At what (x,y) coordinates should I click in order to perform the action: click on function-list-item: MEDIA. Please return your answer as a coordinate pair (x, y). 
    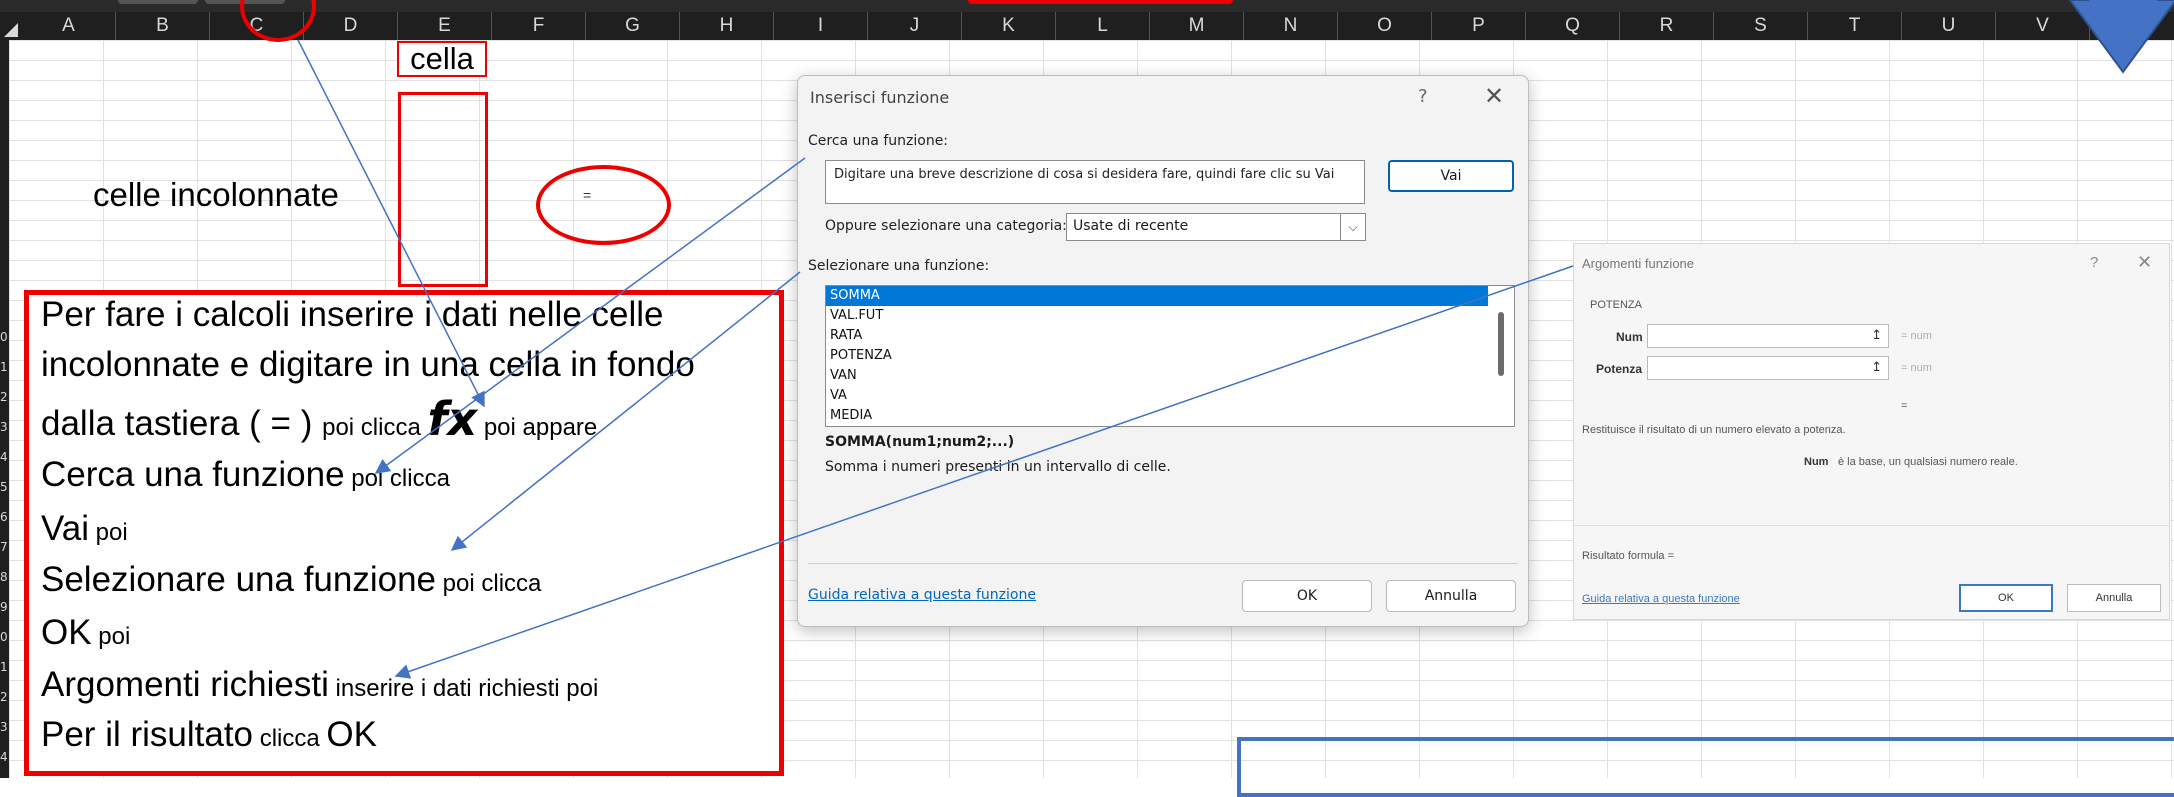
    Looking at the image, I should click on (1157, 416).